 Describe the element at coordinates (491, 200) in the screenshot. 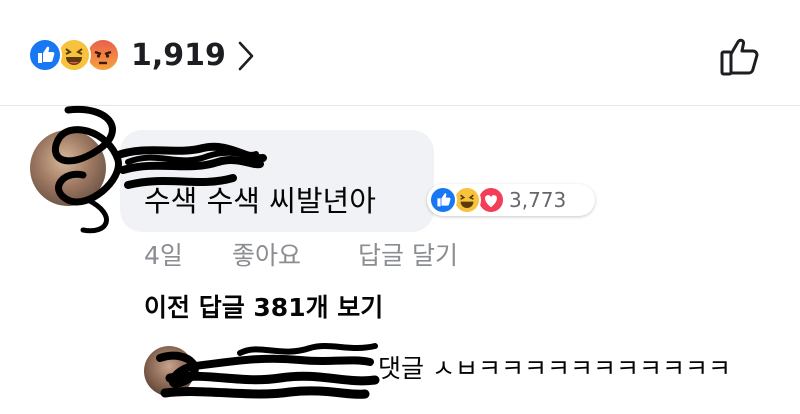

I see `love-icon` at that location.